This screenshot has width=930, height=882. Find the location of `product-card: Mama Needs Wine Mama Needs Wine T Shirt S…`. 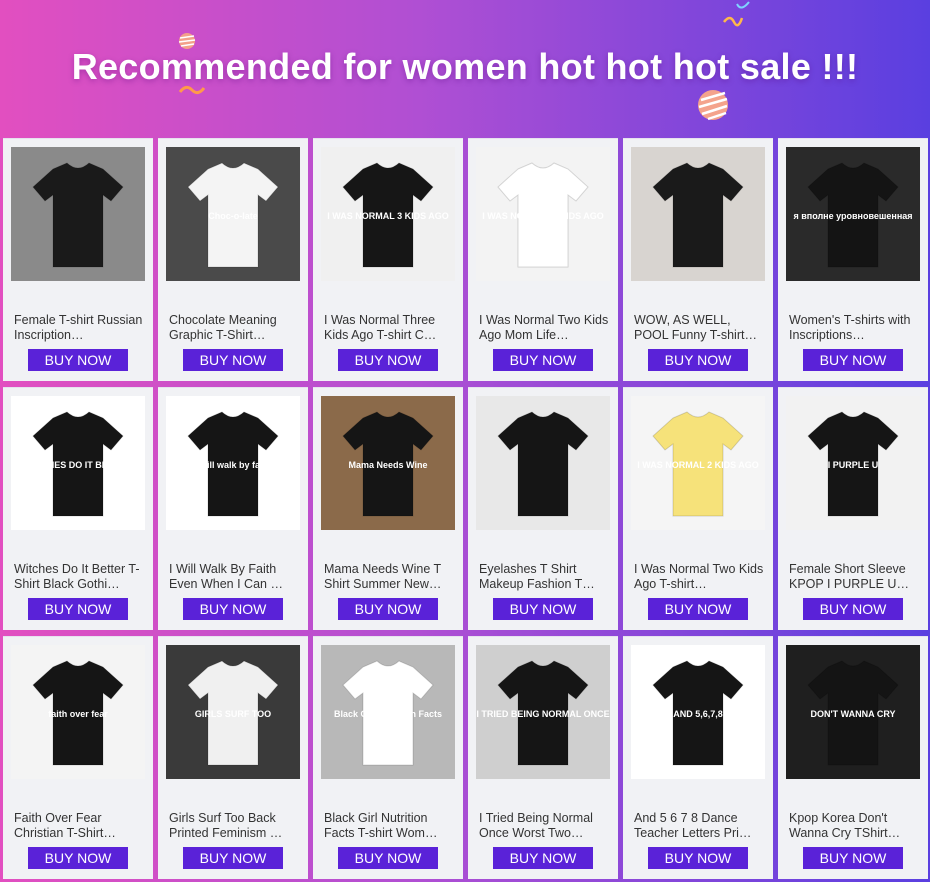

product-card: Mama Needs Wine Mama Needs Wine T Shirt S… is located at coordinates (388, 508).